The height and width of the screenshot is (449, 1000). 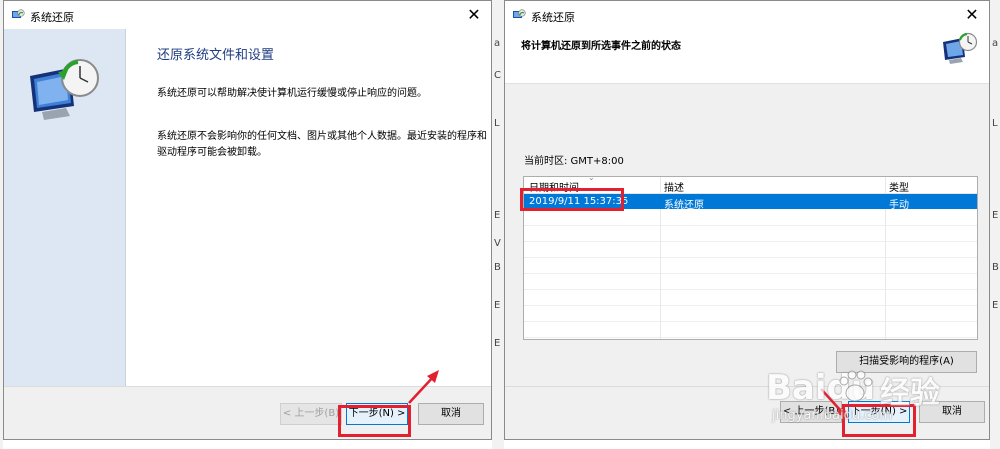 What do you see at coordinates (747, 56) in the screenshot?
I see `wizard-header: 将计算机还原到所选事件之前的状态` at bounding box center [747, 56].